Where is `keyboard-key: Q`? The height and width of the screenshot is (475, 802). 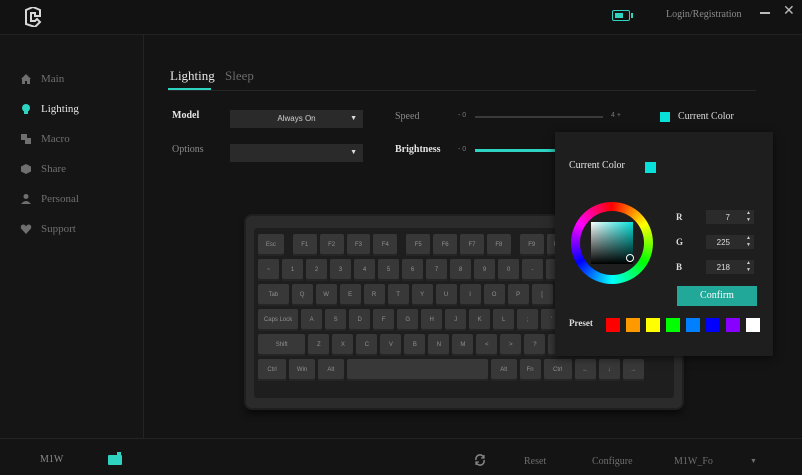 keyboard-key: Q is located at coordinates (302, 295).